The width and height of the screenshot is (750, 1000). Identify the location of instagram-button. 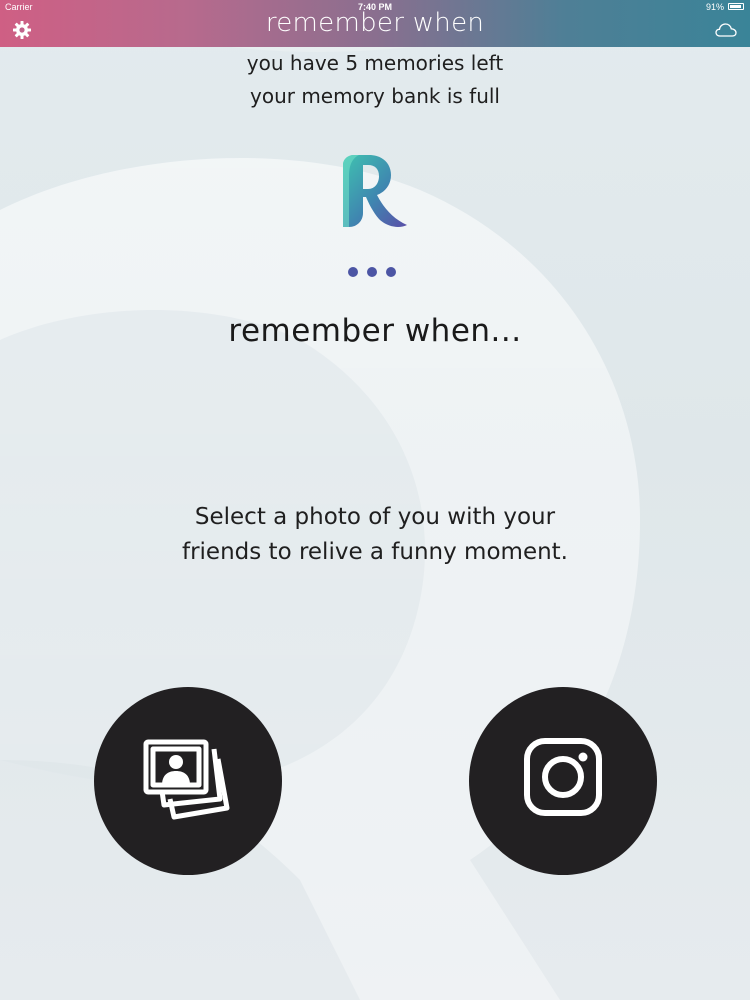
(563, 781).